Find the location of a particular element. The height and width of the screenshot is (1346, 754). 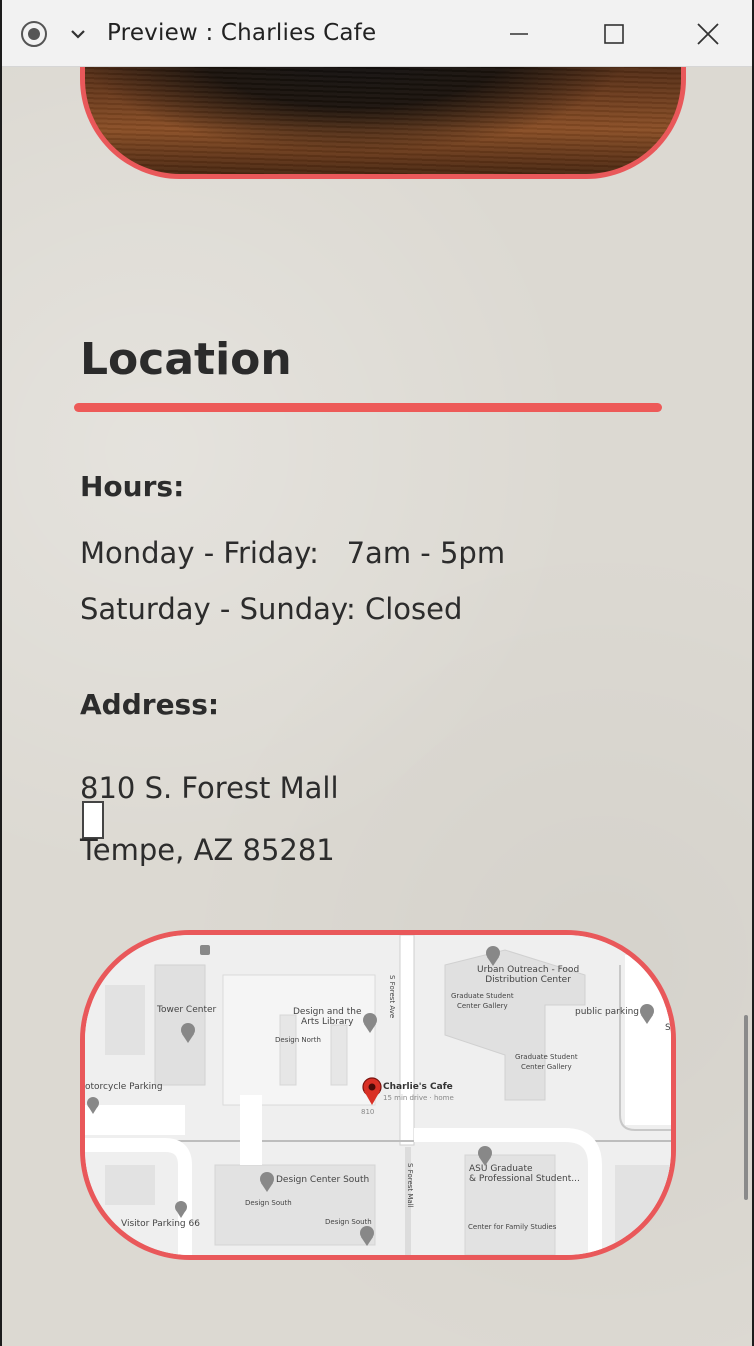

map-label-cafe-sub: 15 min drive · home is located at coordinates (418, 1098).